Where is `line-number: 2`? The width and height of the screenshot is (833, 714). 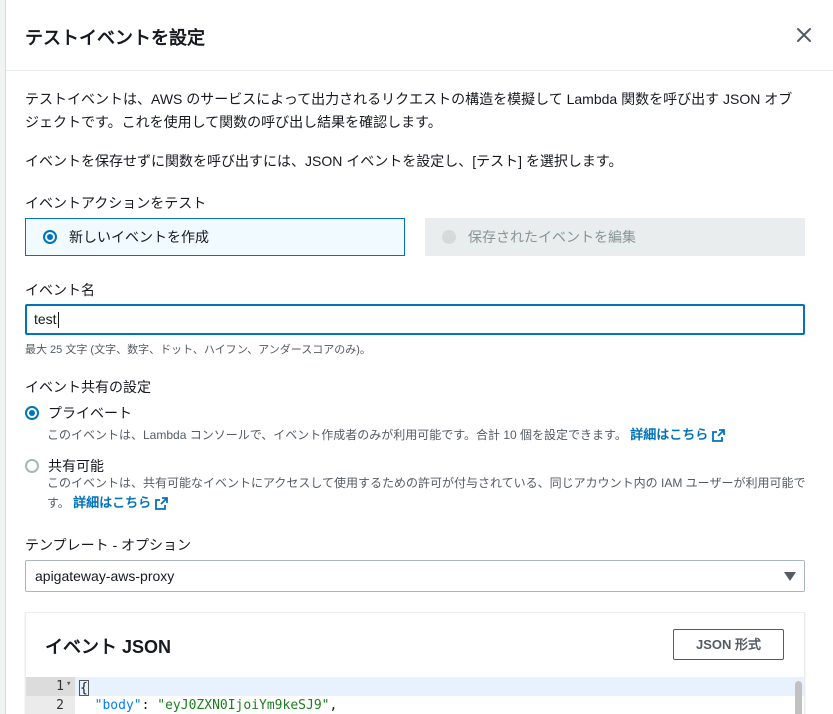
line-number: 2 is located at coordinates (60, 705).